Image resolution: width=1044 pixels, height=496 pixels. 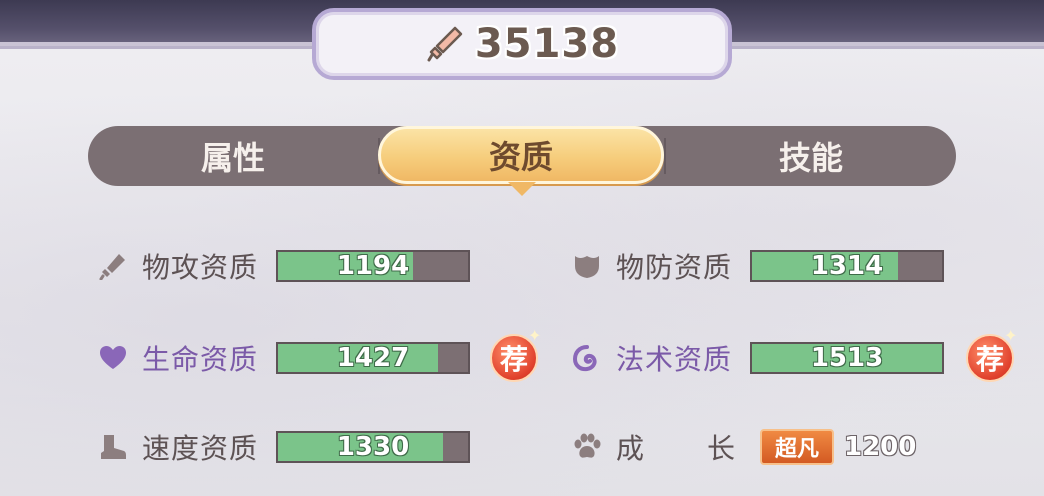 I want to click on tab-attributes: 属性, so click(x=233, y=156).